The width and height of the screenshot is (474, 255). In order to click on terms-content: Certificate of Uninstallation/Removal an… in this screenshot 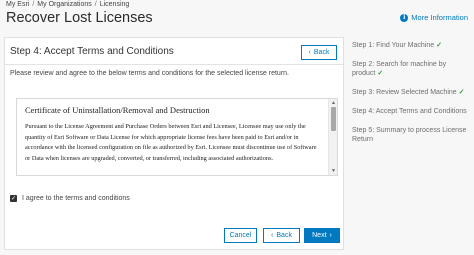, I will do `click(174, 134)`.